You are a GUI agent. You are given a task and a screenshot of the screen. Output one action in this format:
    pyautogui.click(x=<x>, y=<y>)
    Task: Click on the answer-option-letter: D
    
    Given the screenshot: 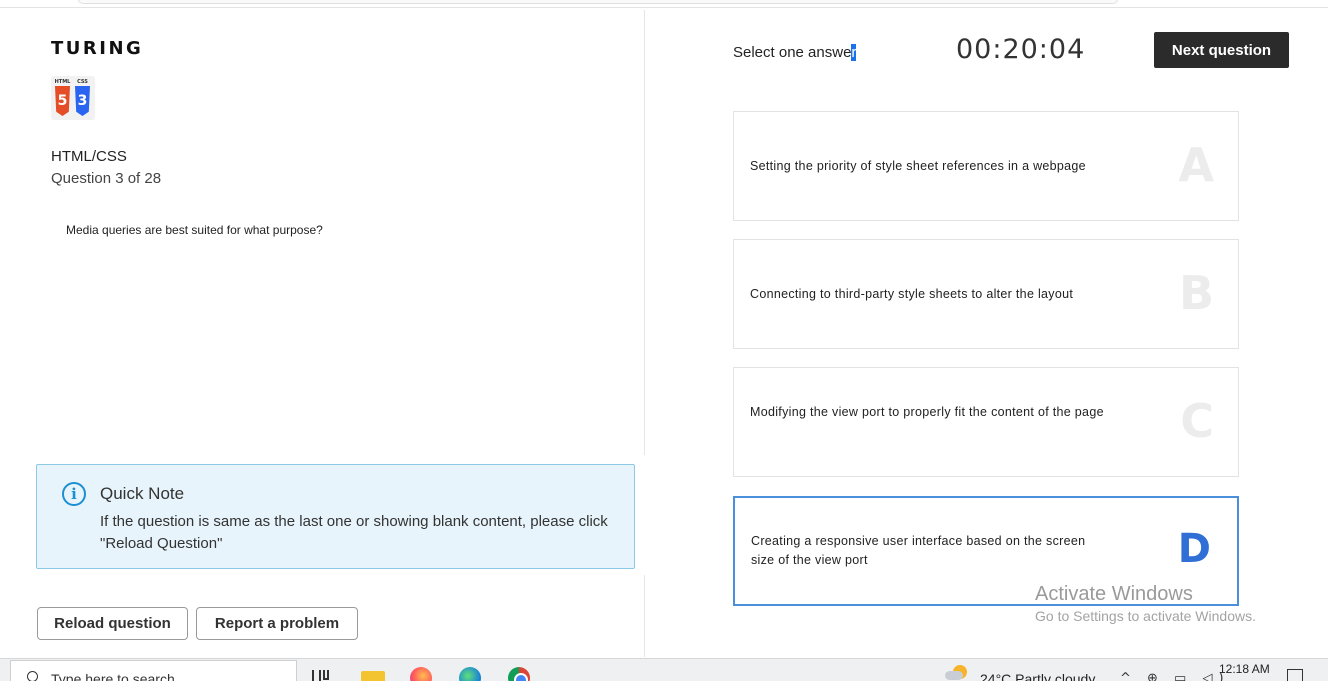 What is the action you would take?
    pyautogui.click(x=1194, y=549)
    